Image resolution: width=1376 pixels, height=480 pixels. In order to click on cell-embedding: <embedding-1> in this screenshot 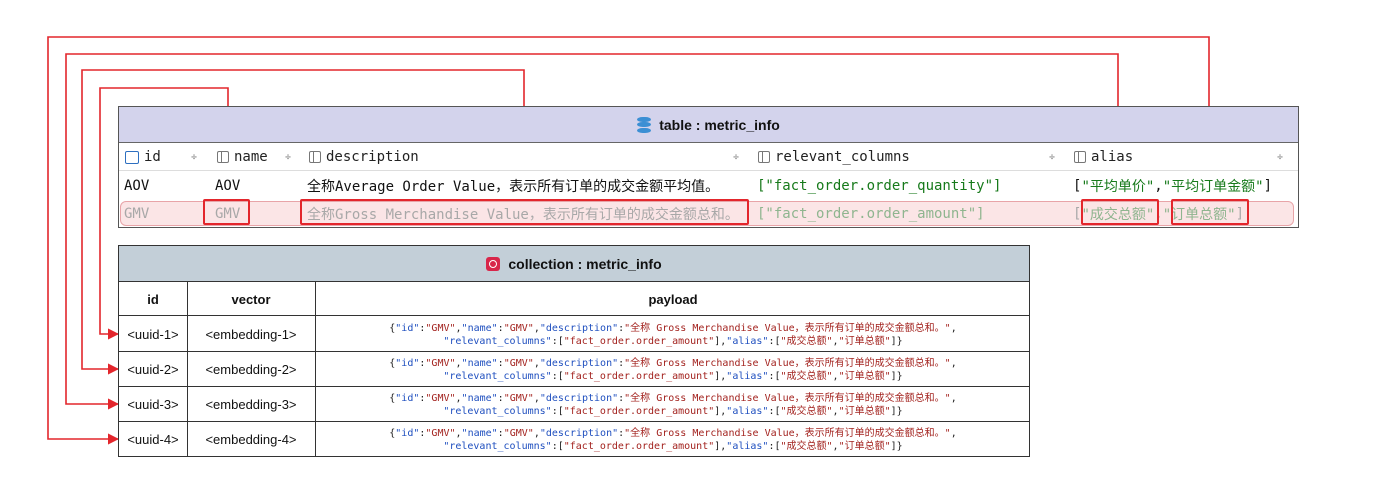, I will do `click(251, 334)`.